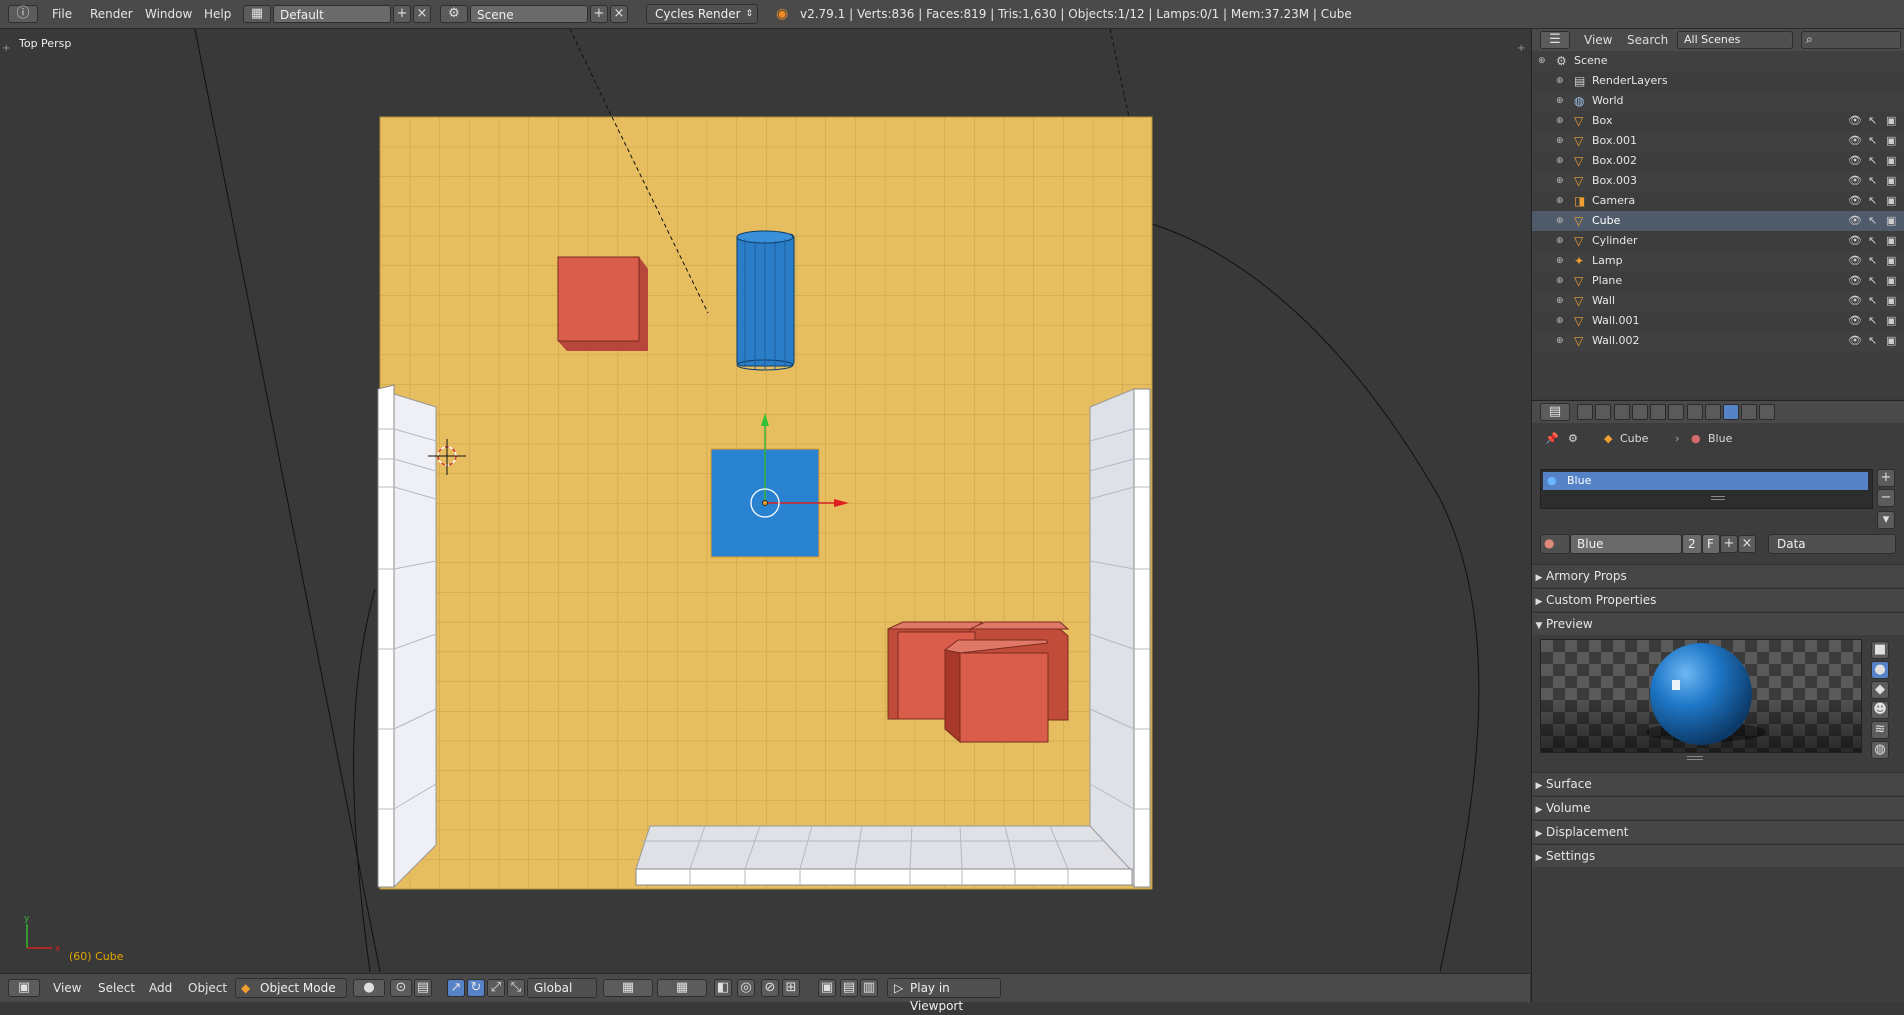 This screenshot has height=1015, width=1904. I want to click on outliner-row: ⊕ ▽ Wall.002 👁 ↖ ▣, so click(1718, 341).